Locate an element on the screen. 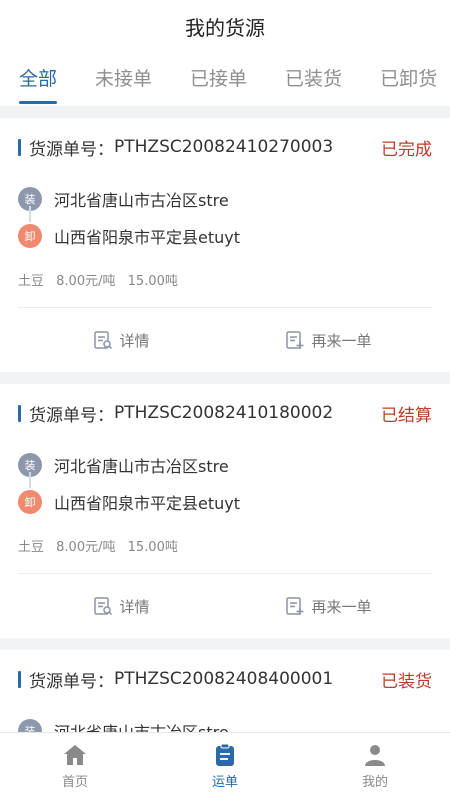 The height and width of the screenshot is (800, 450). tab-all: 全部 is located at coordinates (38, 79).